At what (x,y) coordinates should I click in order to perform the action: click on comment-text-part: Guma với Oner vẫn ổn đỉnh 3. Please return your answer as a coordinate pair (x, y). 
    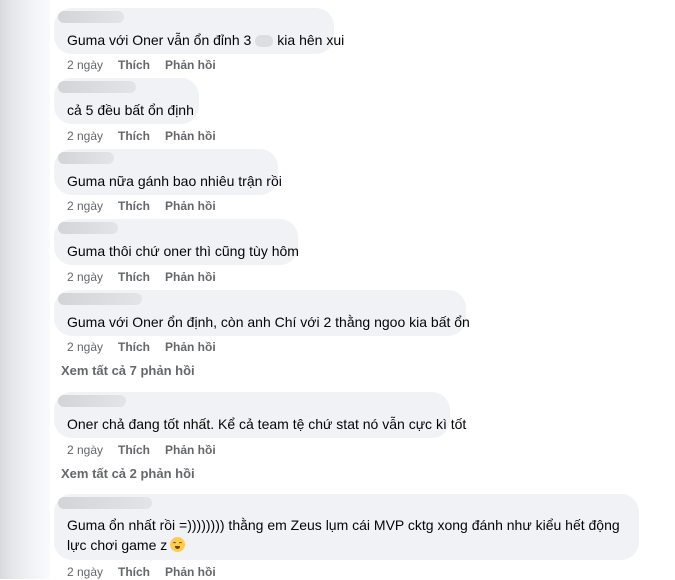
    Looking at the image, I should click on (159, 40).